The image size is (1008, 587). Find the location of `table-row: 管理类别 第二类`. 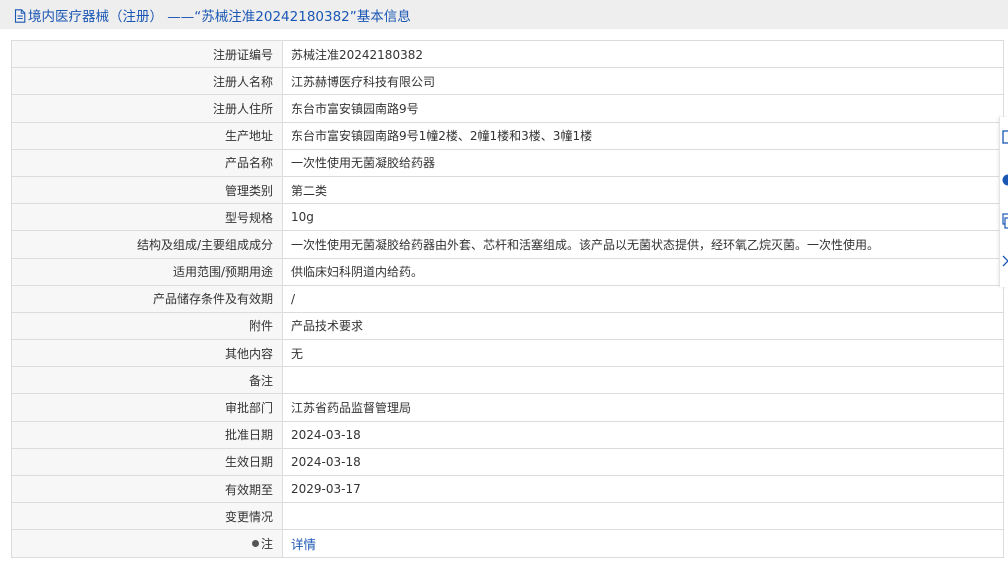

table-row: 管理类别 第二类 is located at coordinates (507, 190).